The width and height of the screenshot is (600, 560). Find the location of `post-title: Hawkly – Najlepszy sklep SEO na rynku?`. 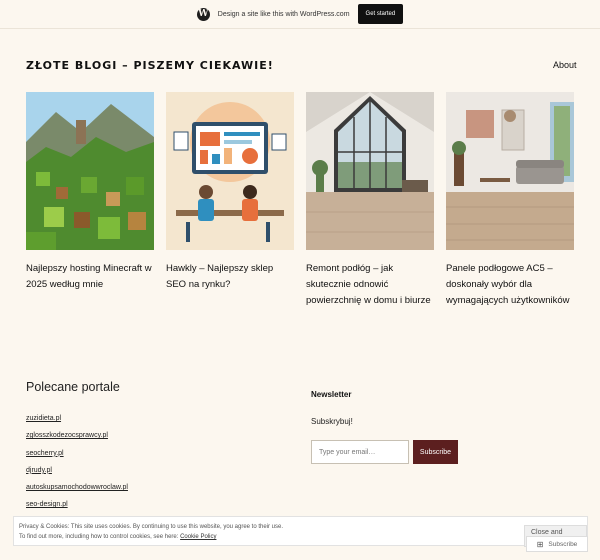

post-title: Hawkly – Najlepszy sklep SEO na rynku? is located at coordinates (230, 277).